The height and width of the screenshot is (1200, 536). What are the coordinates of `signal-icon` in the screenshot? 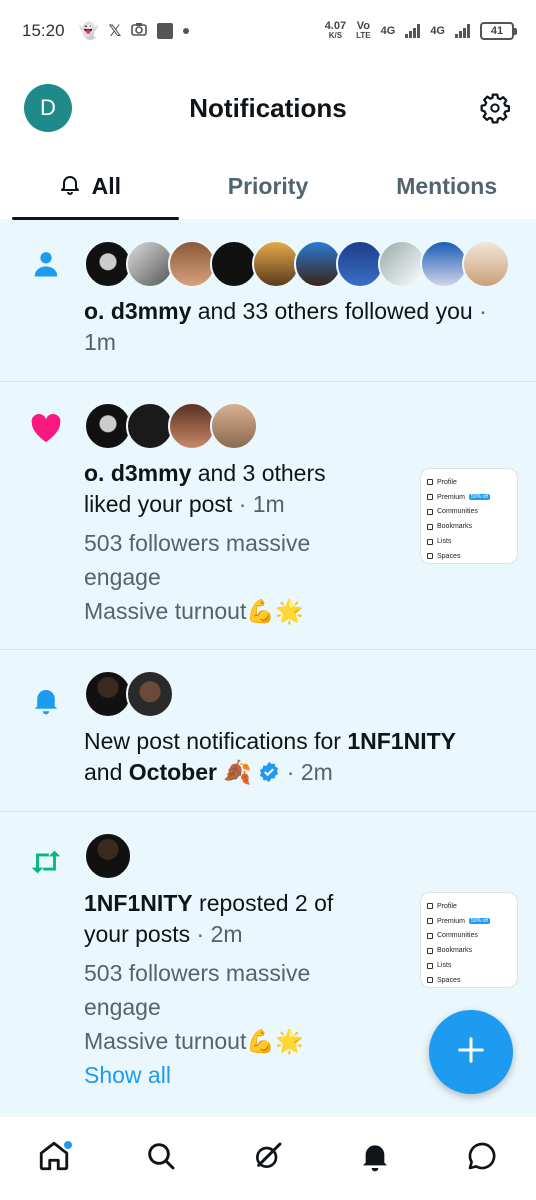 It's located at (413, 31).